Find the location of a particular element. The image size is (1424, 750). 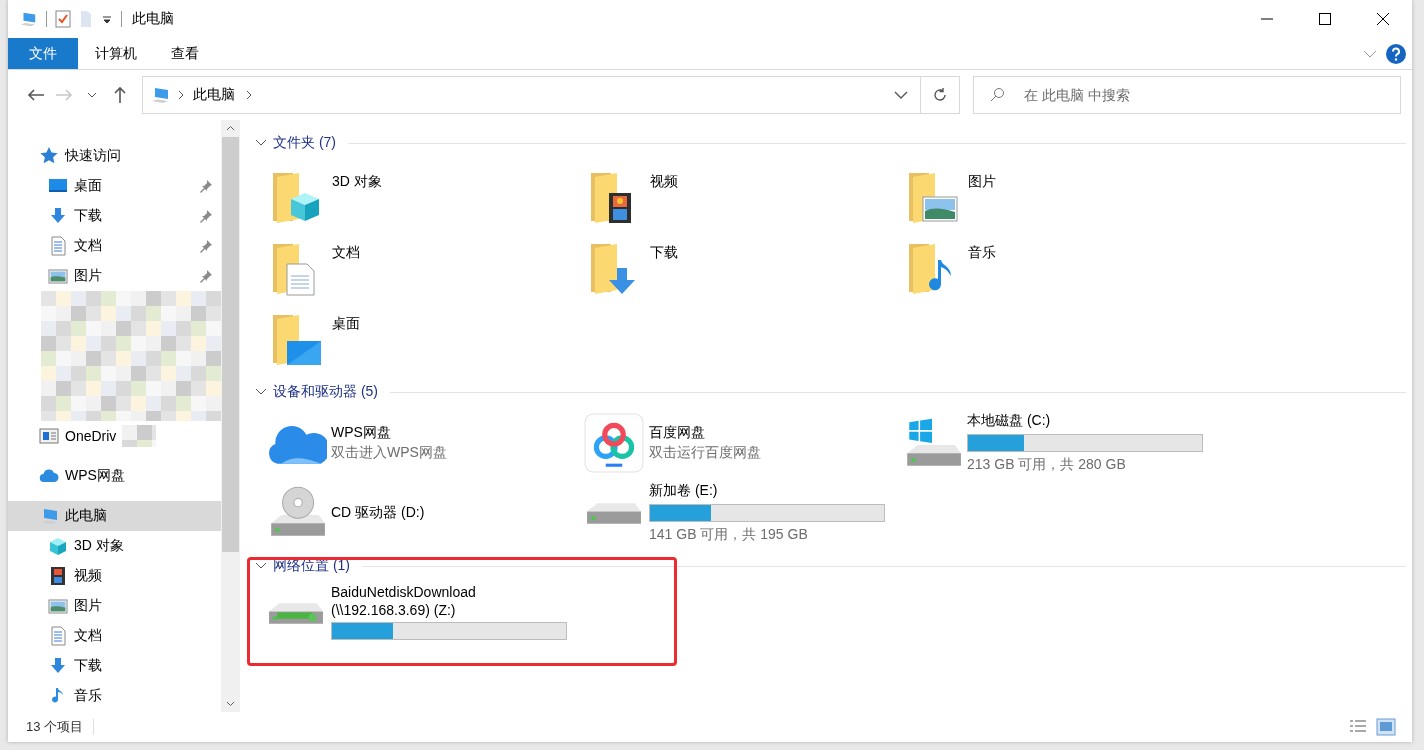

folder-name: 桌面 is located at coordinates (346, 324).